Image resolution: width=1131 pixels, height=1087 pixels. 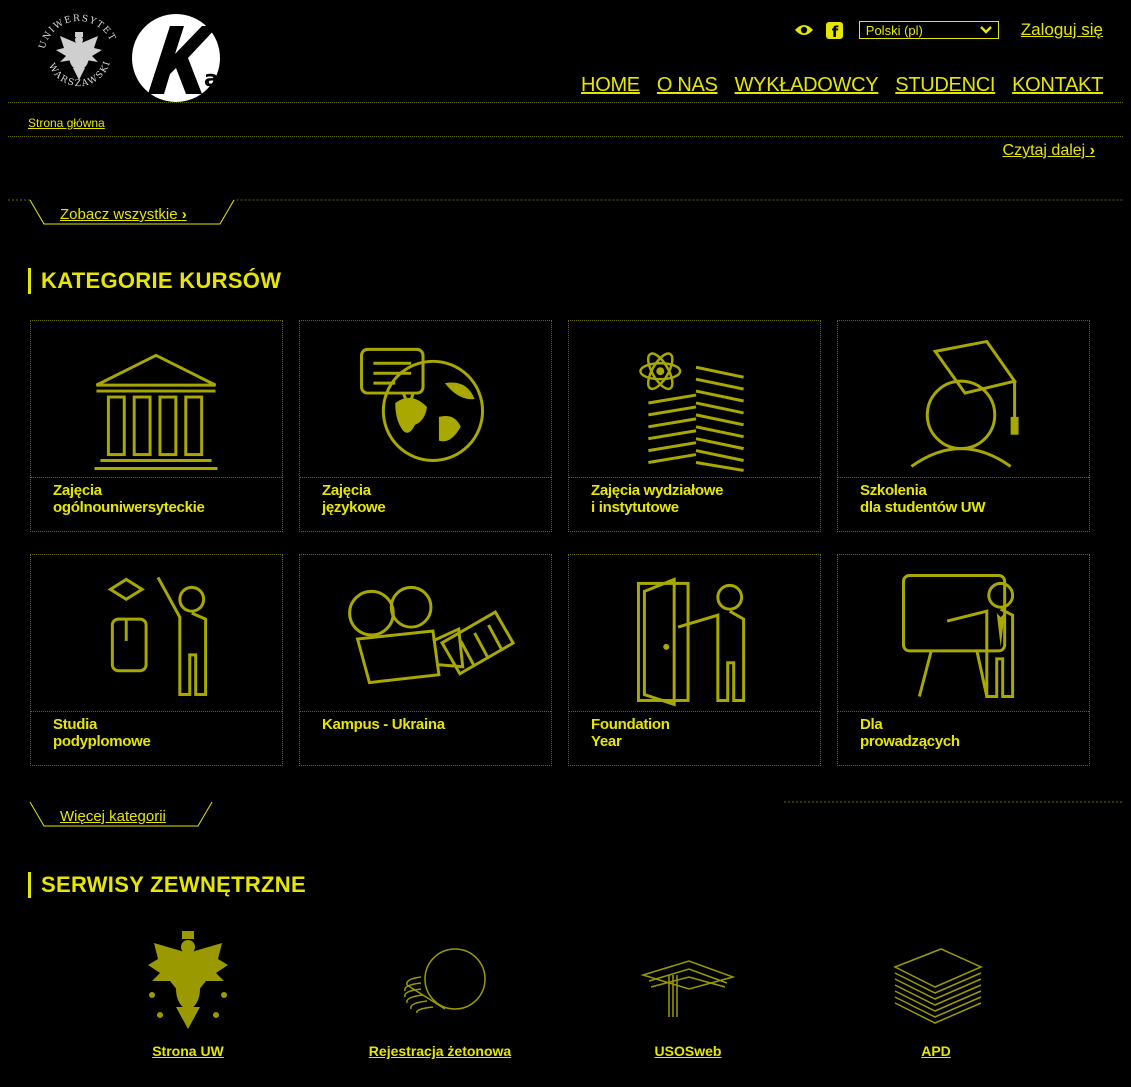 I want to click on category-card: Zajęcia ogólnouniwersyteckie, so click(x=156, y=426).